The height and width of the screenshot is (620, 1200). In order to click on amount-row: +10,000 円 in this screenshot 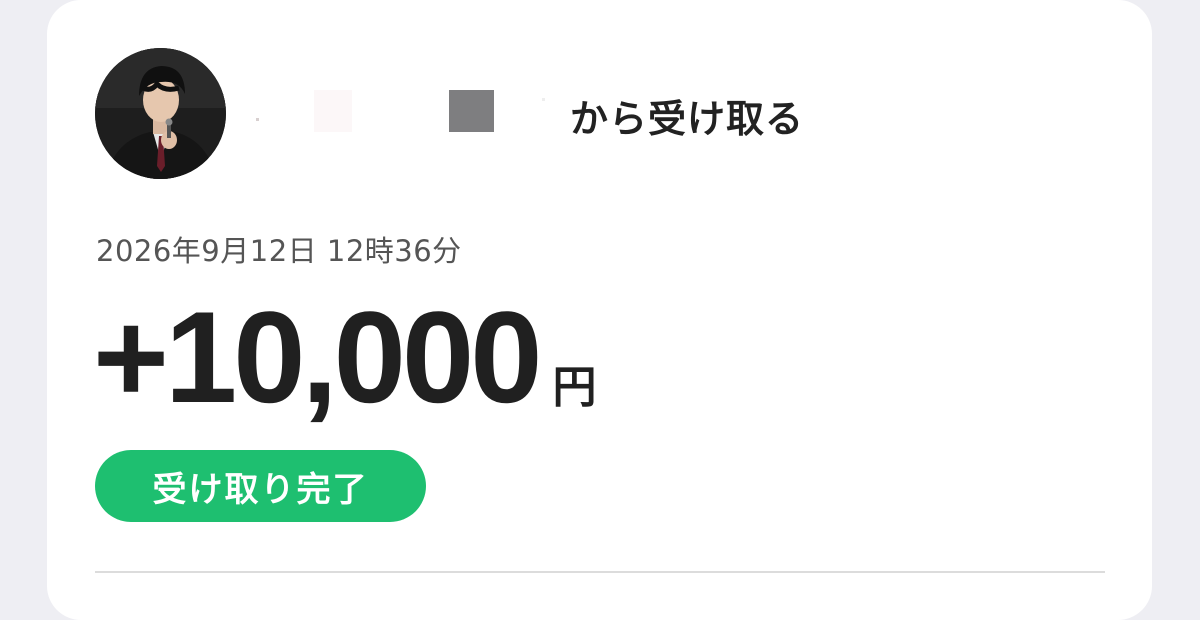, I will do `click(345, 357)`.